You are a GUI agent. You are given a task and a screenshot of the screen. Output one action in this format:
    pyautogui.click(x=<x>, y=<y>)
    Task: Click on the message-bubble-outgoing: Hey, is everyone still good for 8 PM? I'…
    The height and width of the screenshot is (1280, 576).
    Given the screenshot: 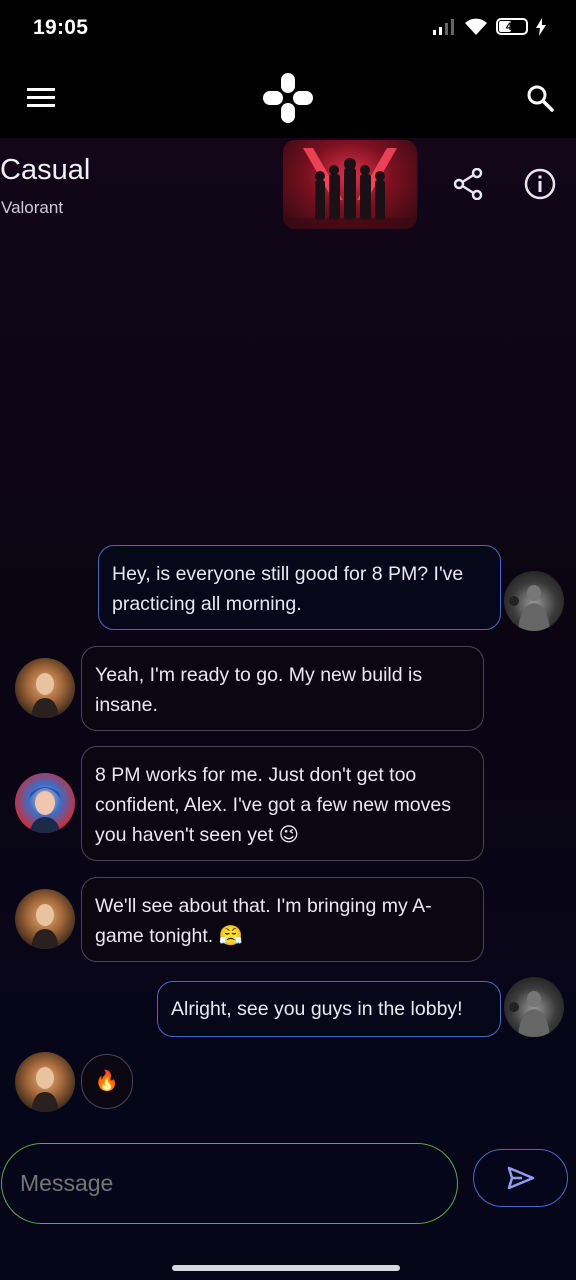 What is the action you would take?
    pyautogui.click(x=299, y=587)
    